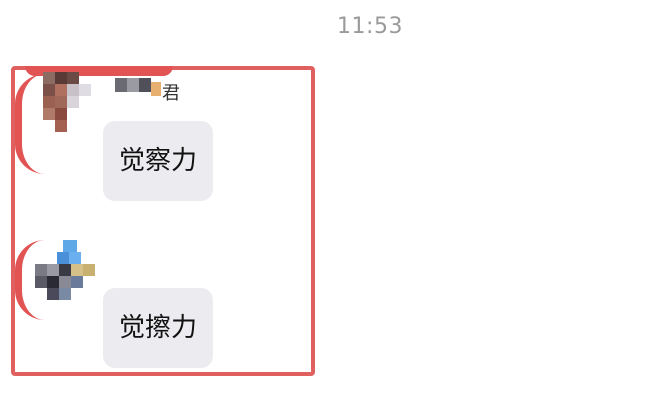 Image resolution: width=667 pixels, height=403 pixels. Describe the element at coordinates (370, 26) in the screenshot. I see `chat-timestamp: 11:53` at that location.